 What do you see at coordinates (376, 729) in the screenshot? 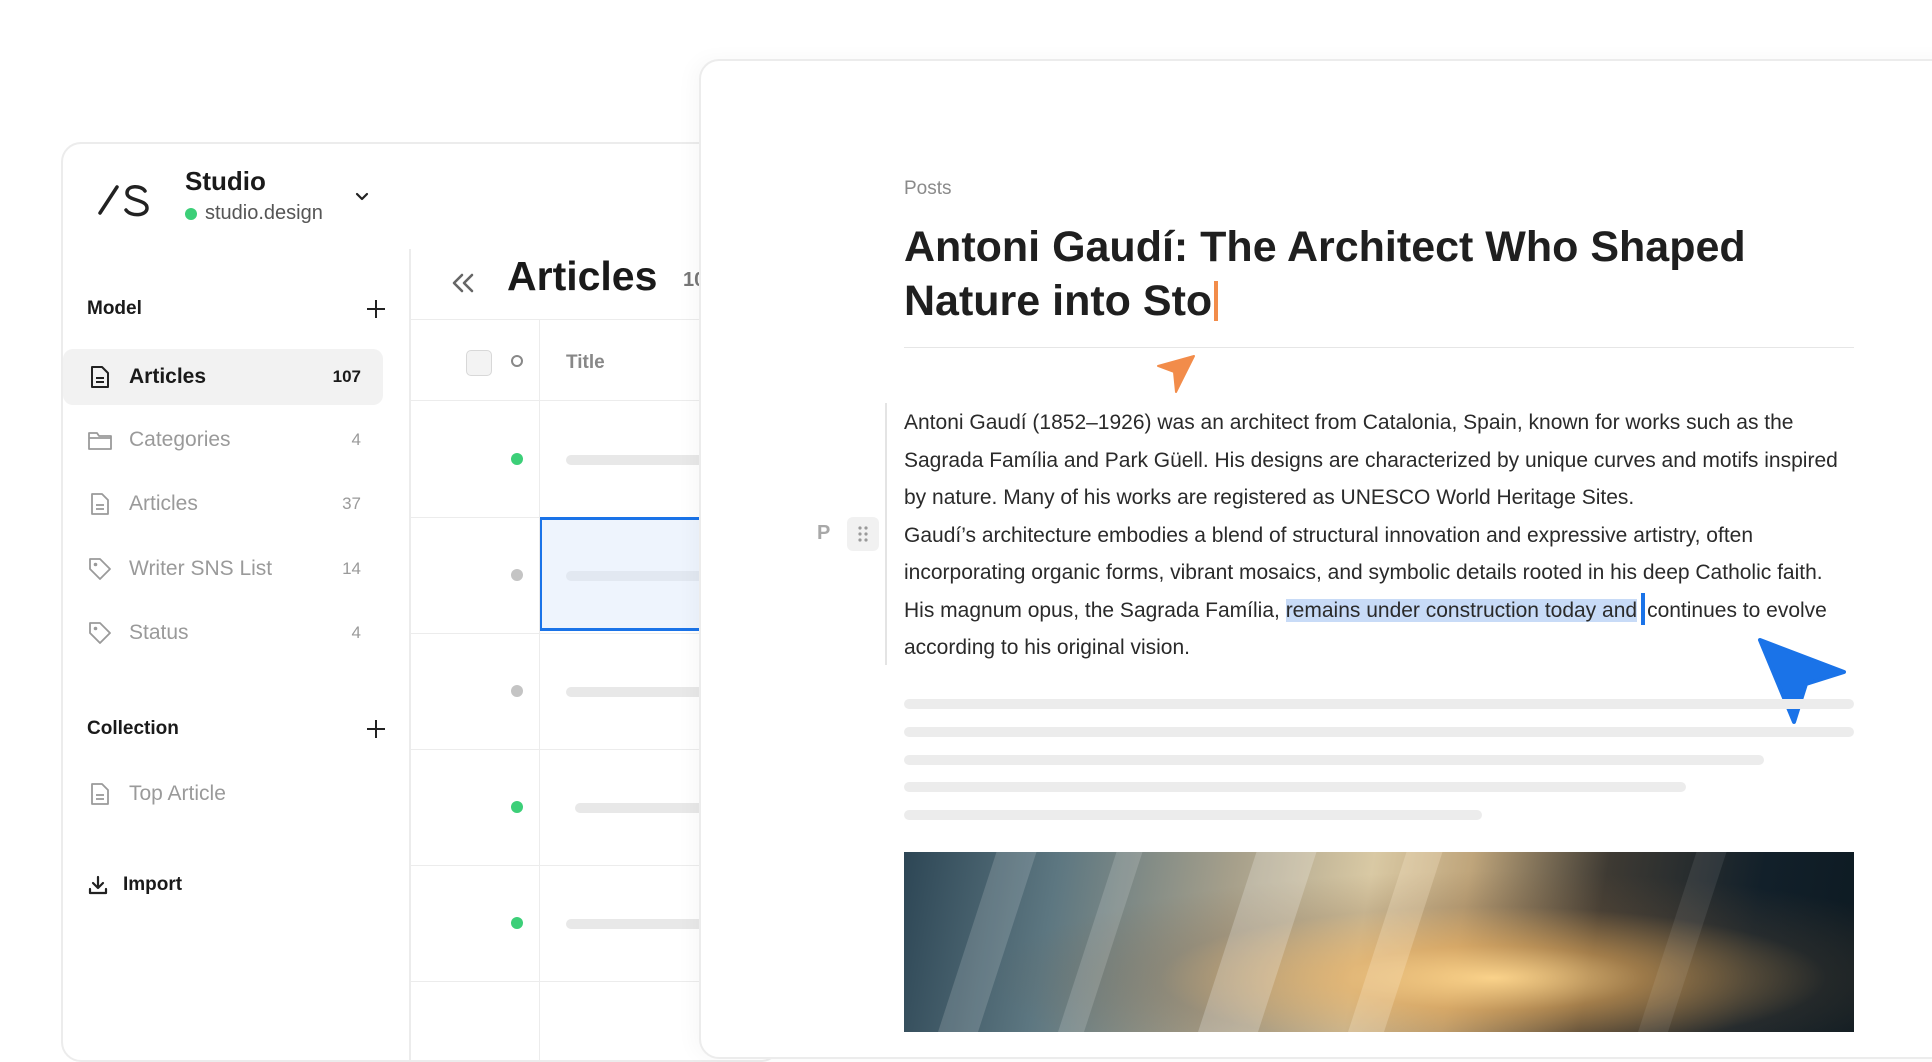
I see `add-collection-button` at bounding box center [376, 729].